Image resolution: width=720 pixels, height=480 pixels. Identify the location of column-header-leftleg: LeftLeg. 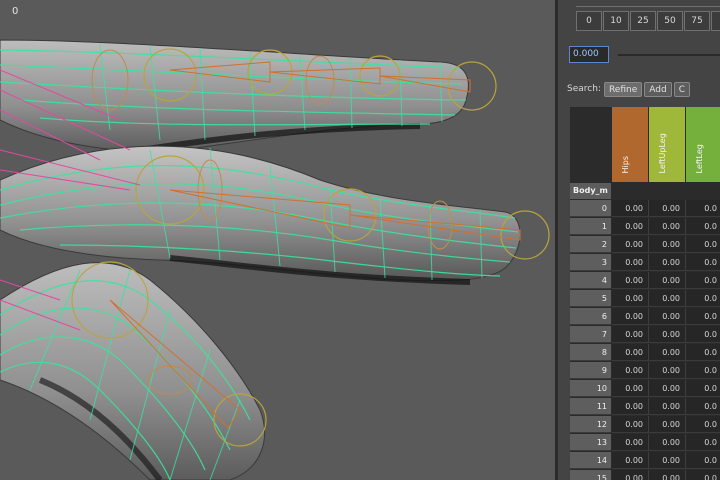
(703, 144).